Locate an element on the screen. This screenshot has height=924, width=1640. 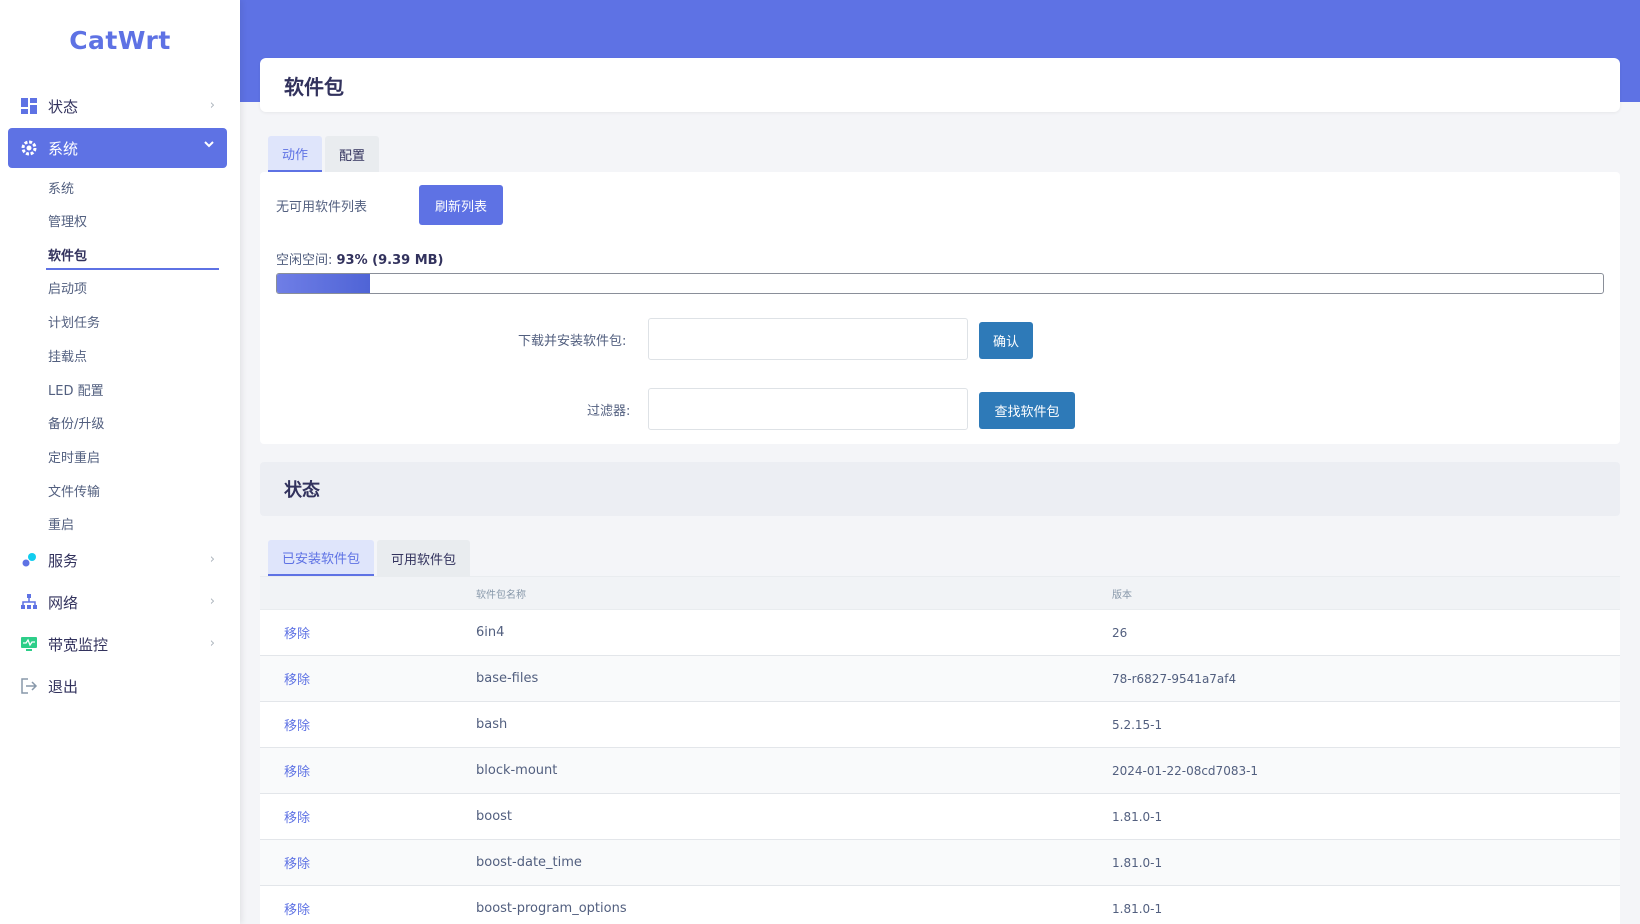
table-row: 移除 bash 5.2.15-1 is located at coordinates (940, 725).